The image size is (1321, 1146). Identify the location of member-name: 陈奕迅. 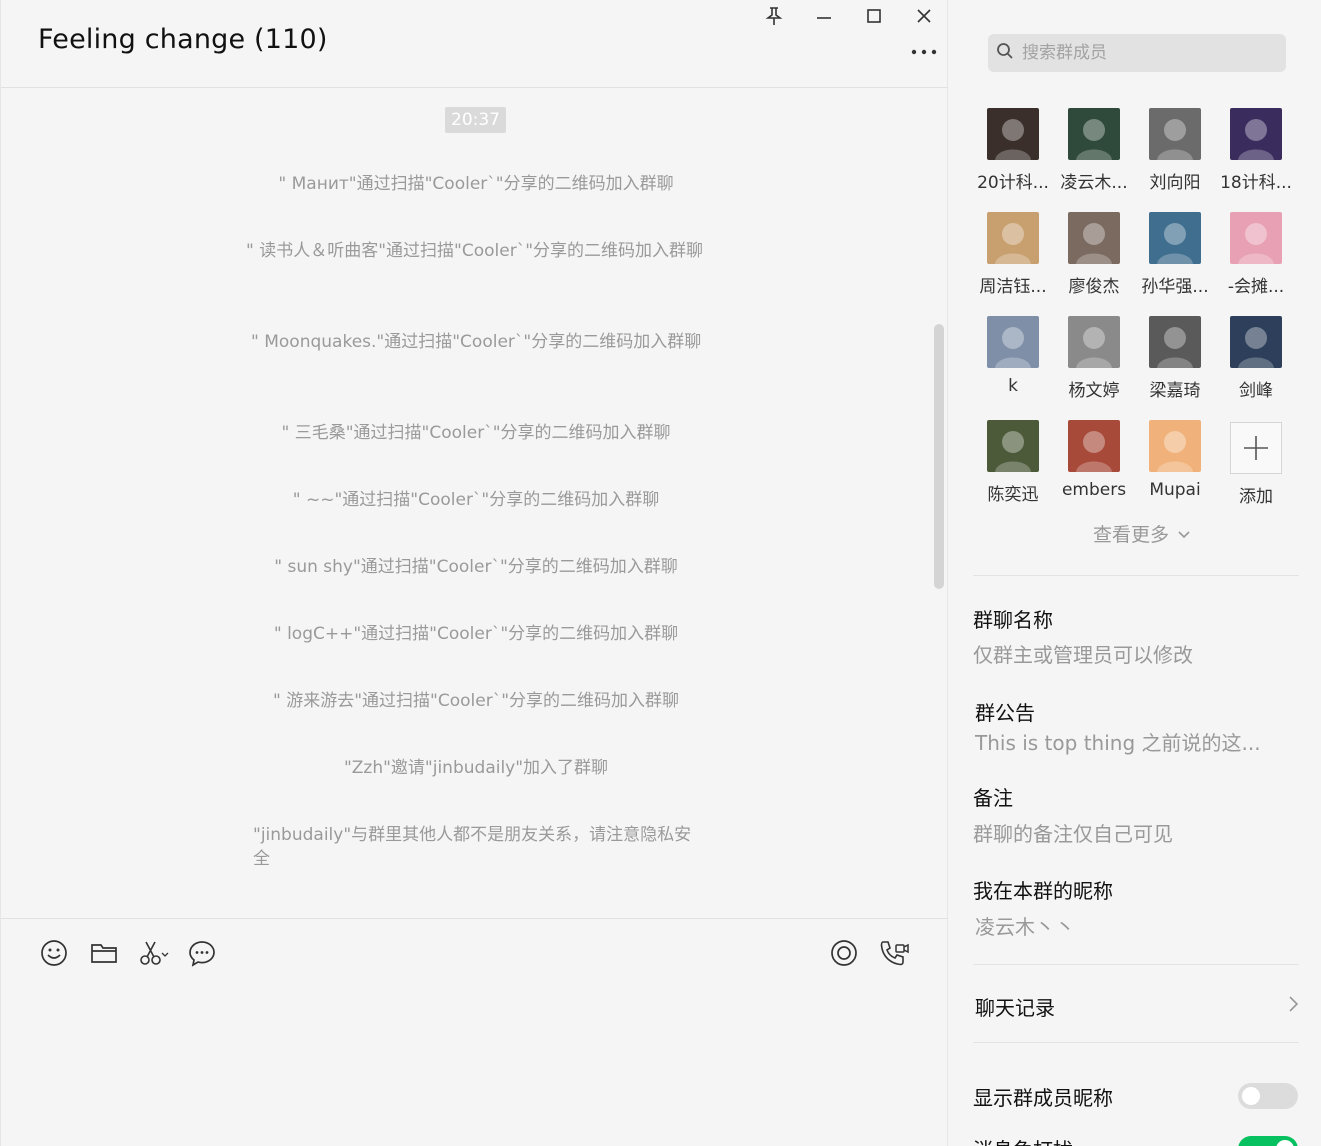
(1013, 495).